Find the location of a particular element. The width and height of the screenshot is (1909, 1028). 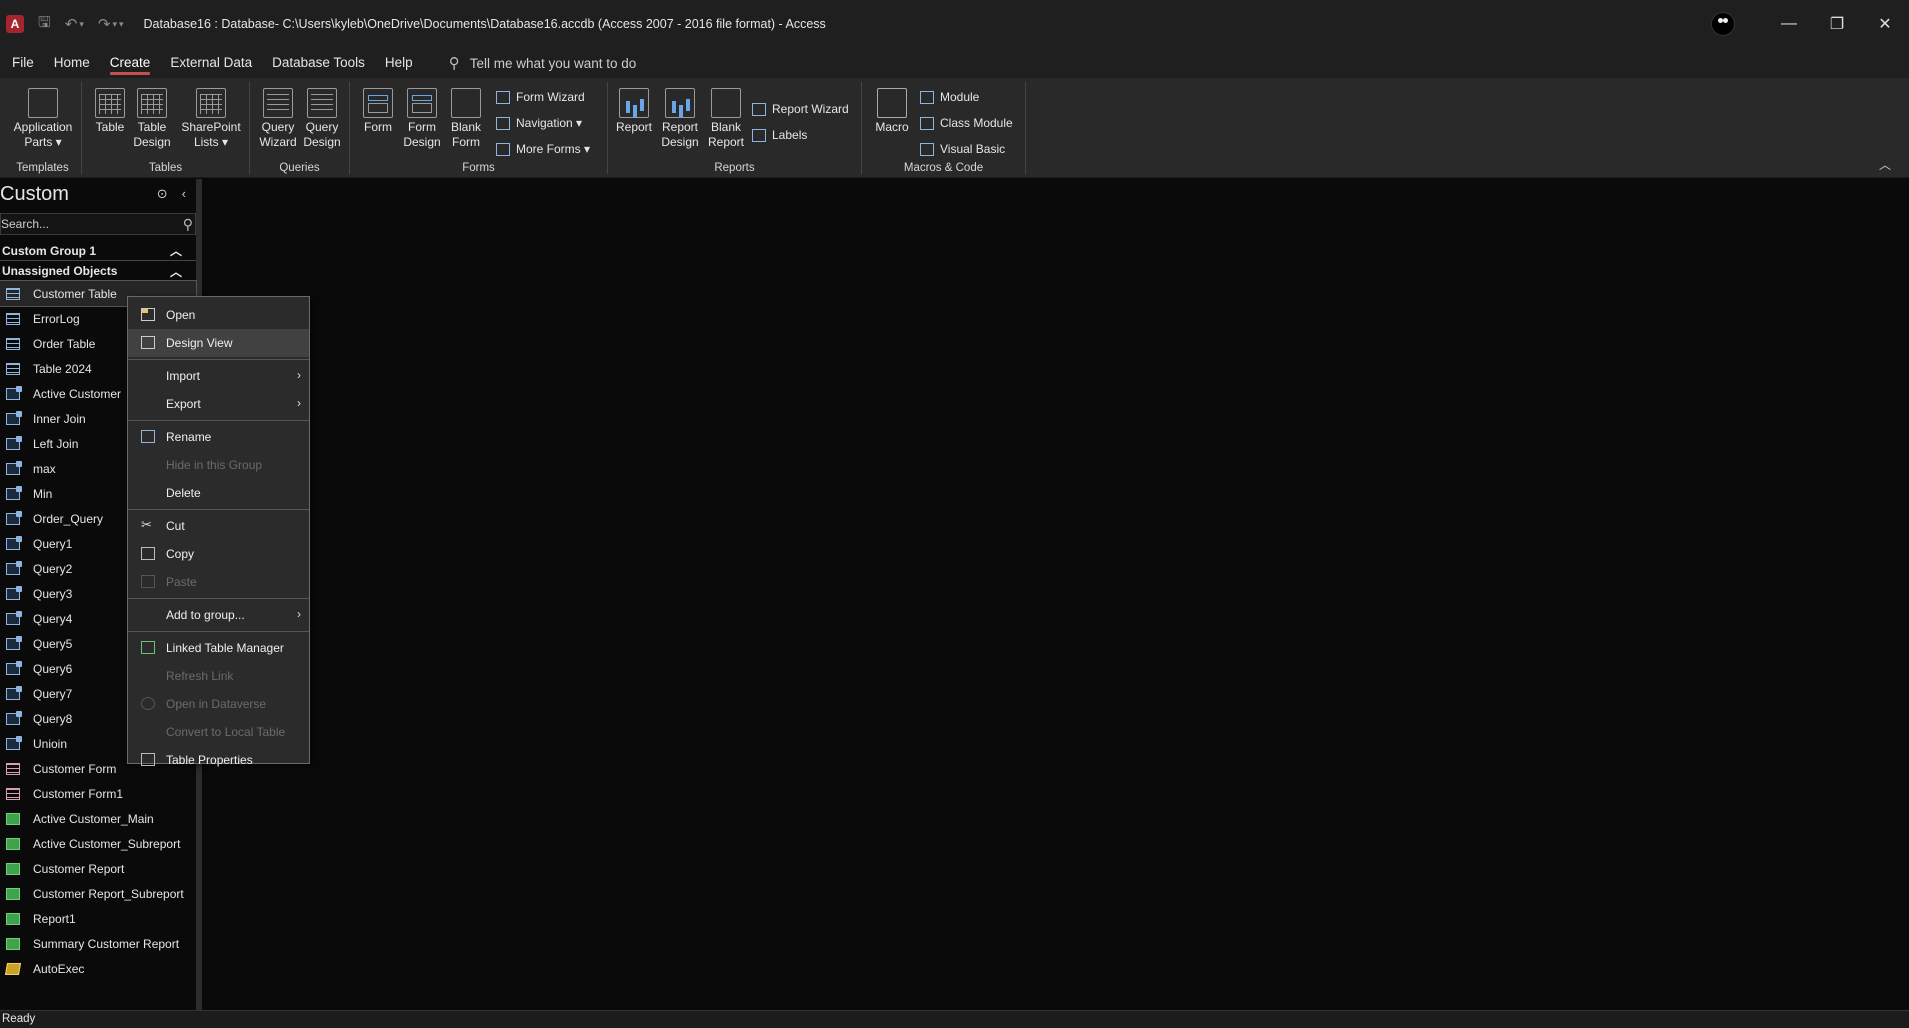

menu-item-open: Open is located at coordinates (218, 315).